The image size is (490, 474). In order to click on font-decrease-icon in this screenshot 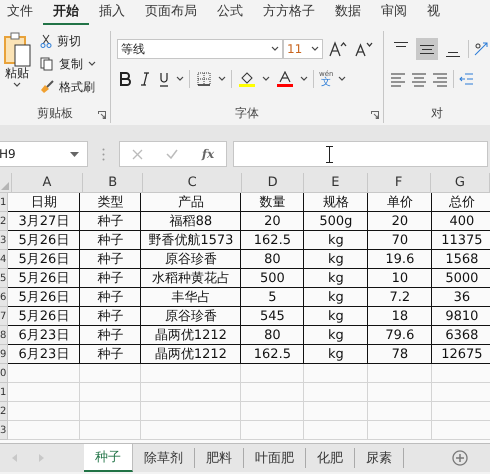, I will do `click(364, 49)`.